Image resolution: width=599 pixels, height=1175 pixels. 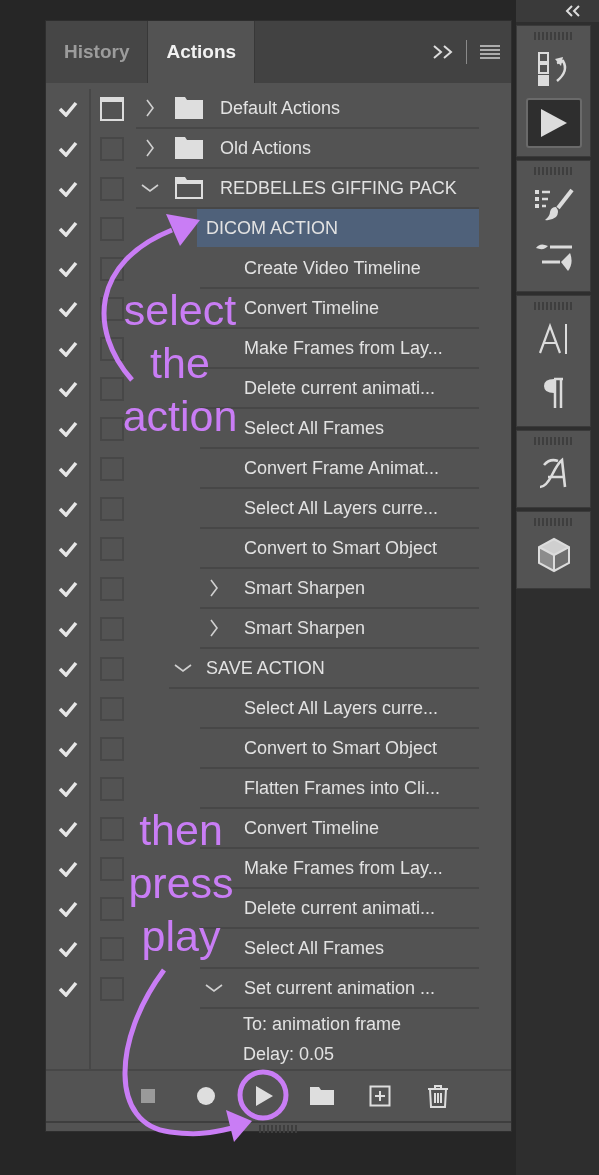 I want to click on paragraph-icon, so click(x=553, y=393).